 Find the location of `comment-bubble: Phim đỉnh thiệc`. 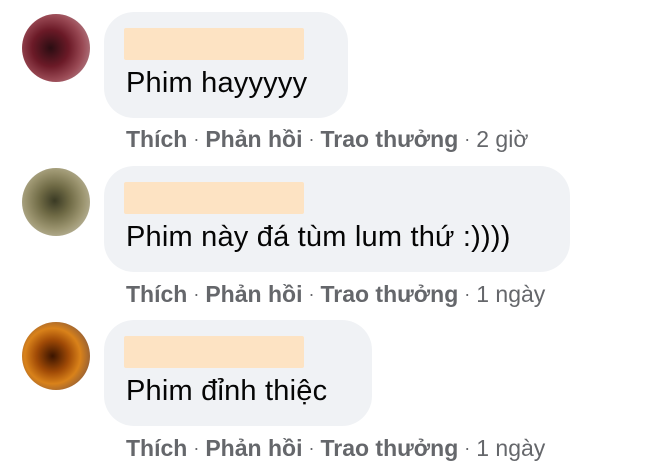

comment-bubble: Phim đỉnh thiệc is located at coordinates (238, 373).